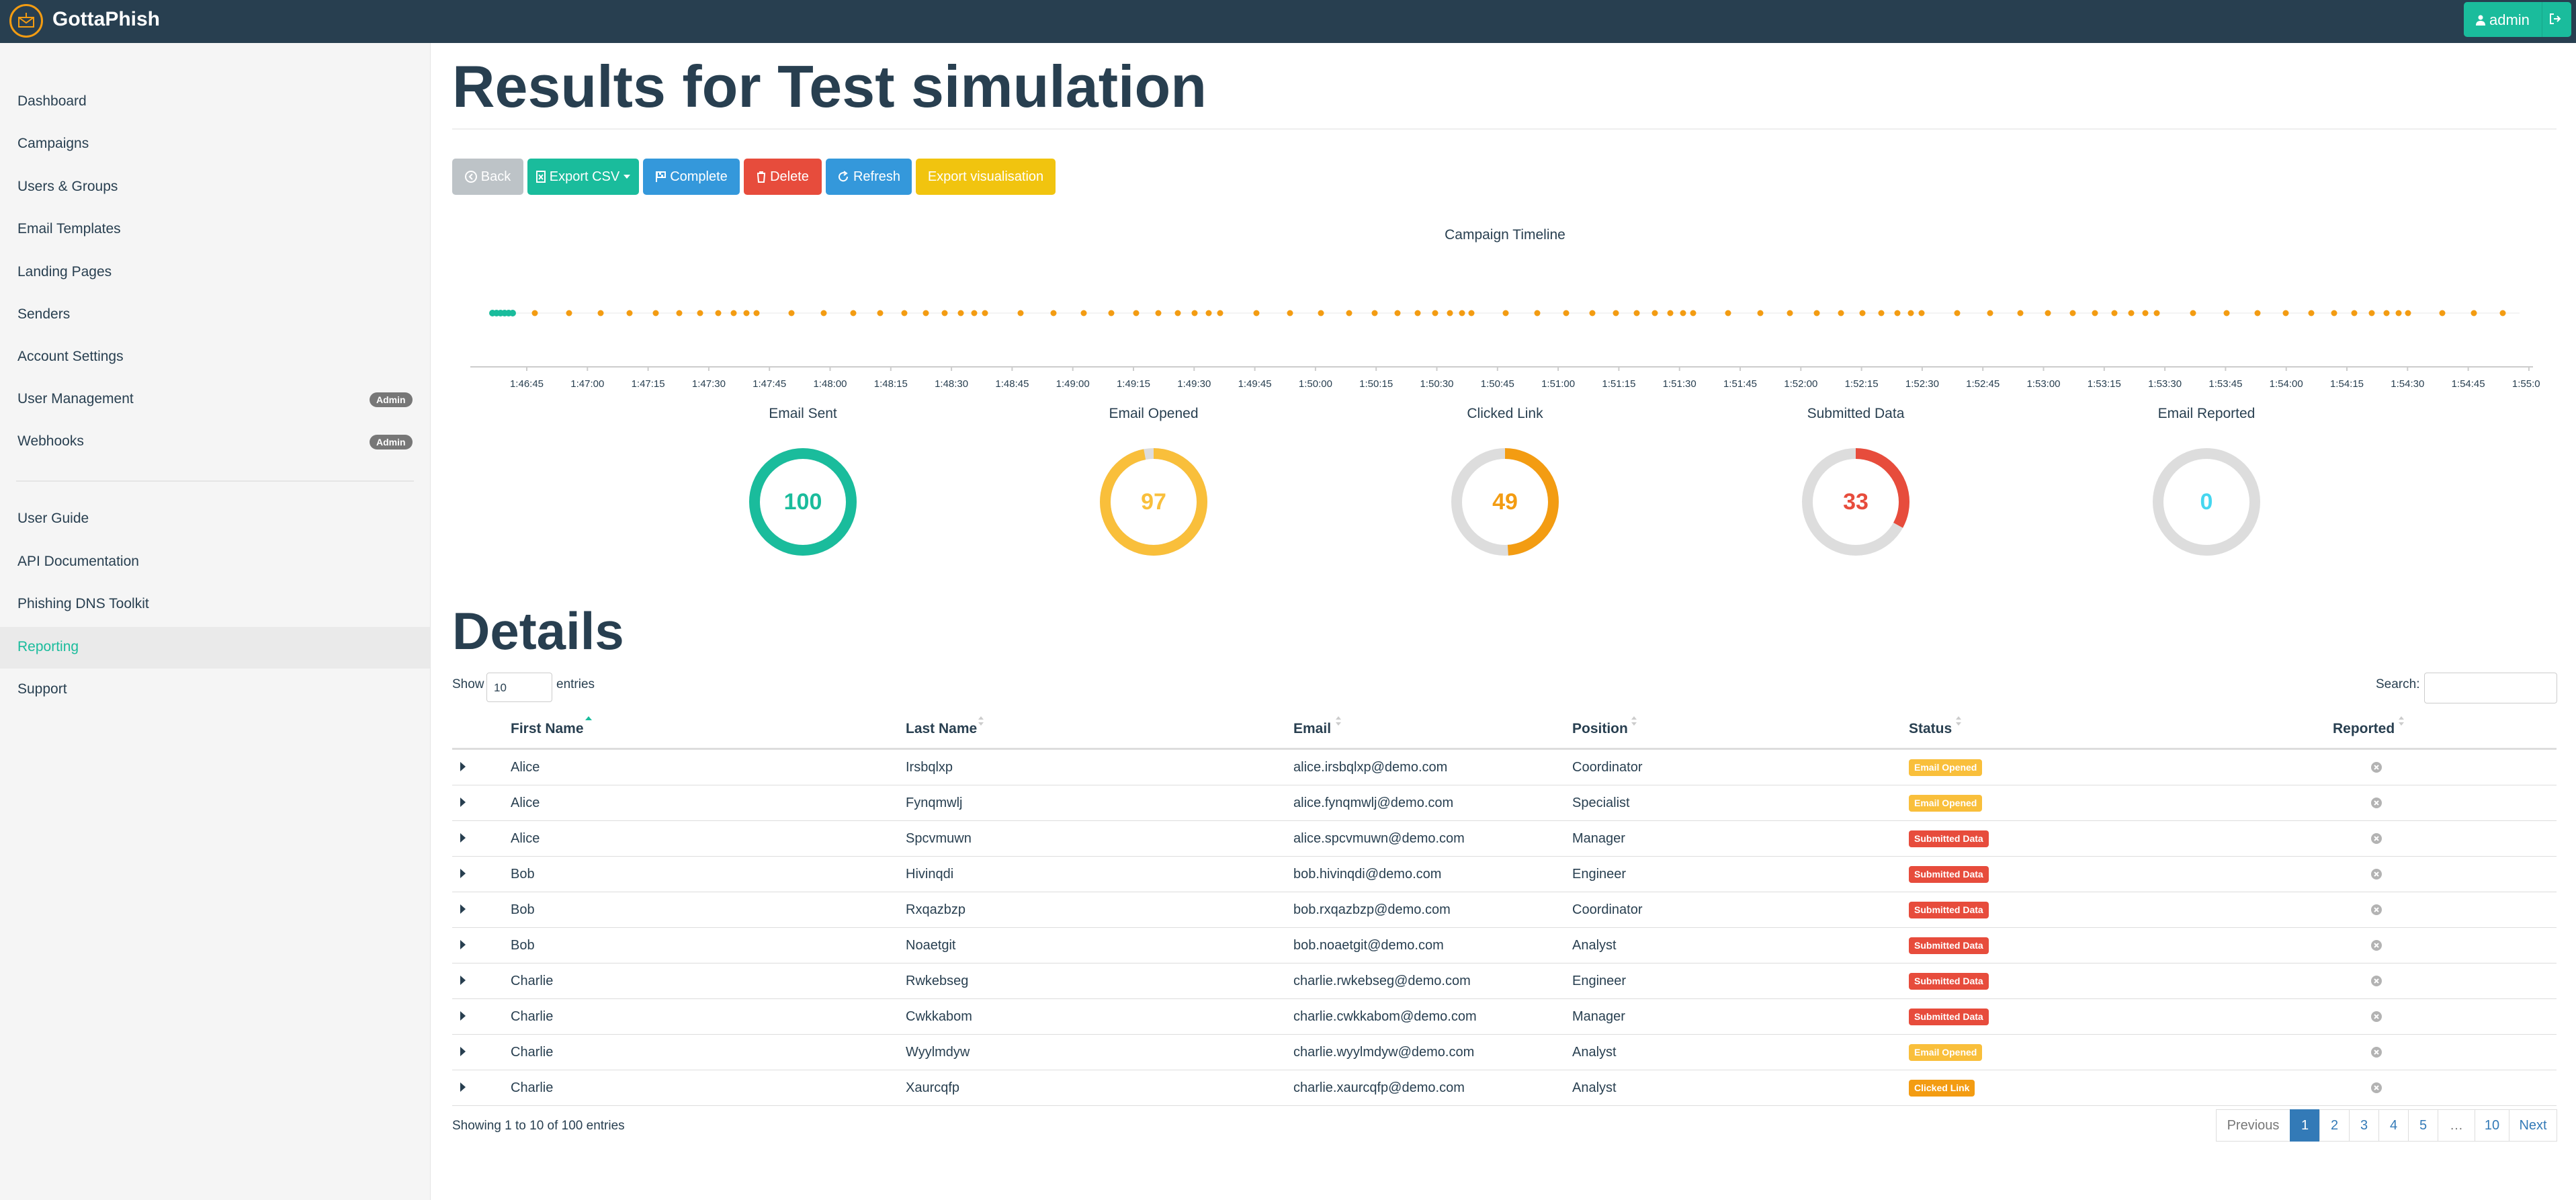 Image resolution: width=2576 pixels, height=1200 pixels. What do you see at coordinates (1505, 502) in the screenshot?
I see `clicked-link-donut: 49` at bounding box center [1505, 502].